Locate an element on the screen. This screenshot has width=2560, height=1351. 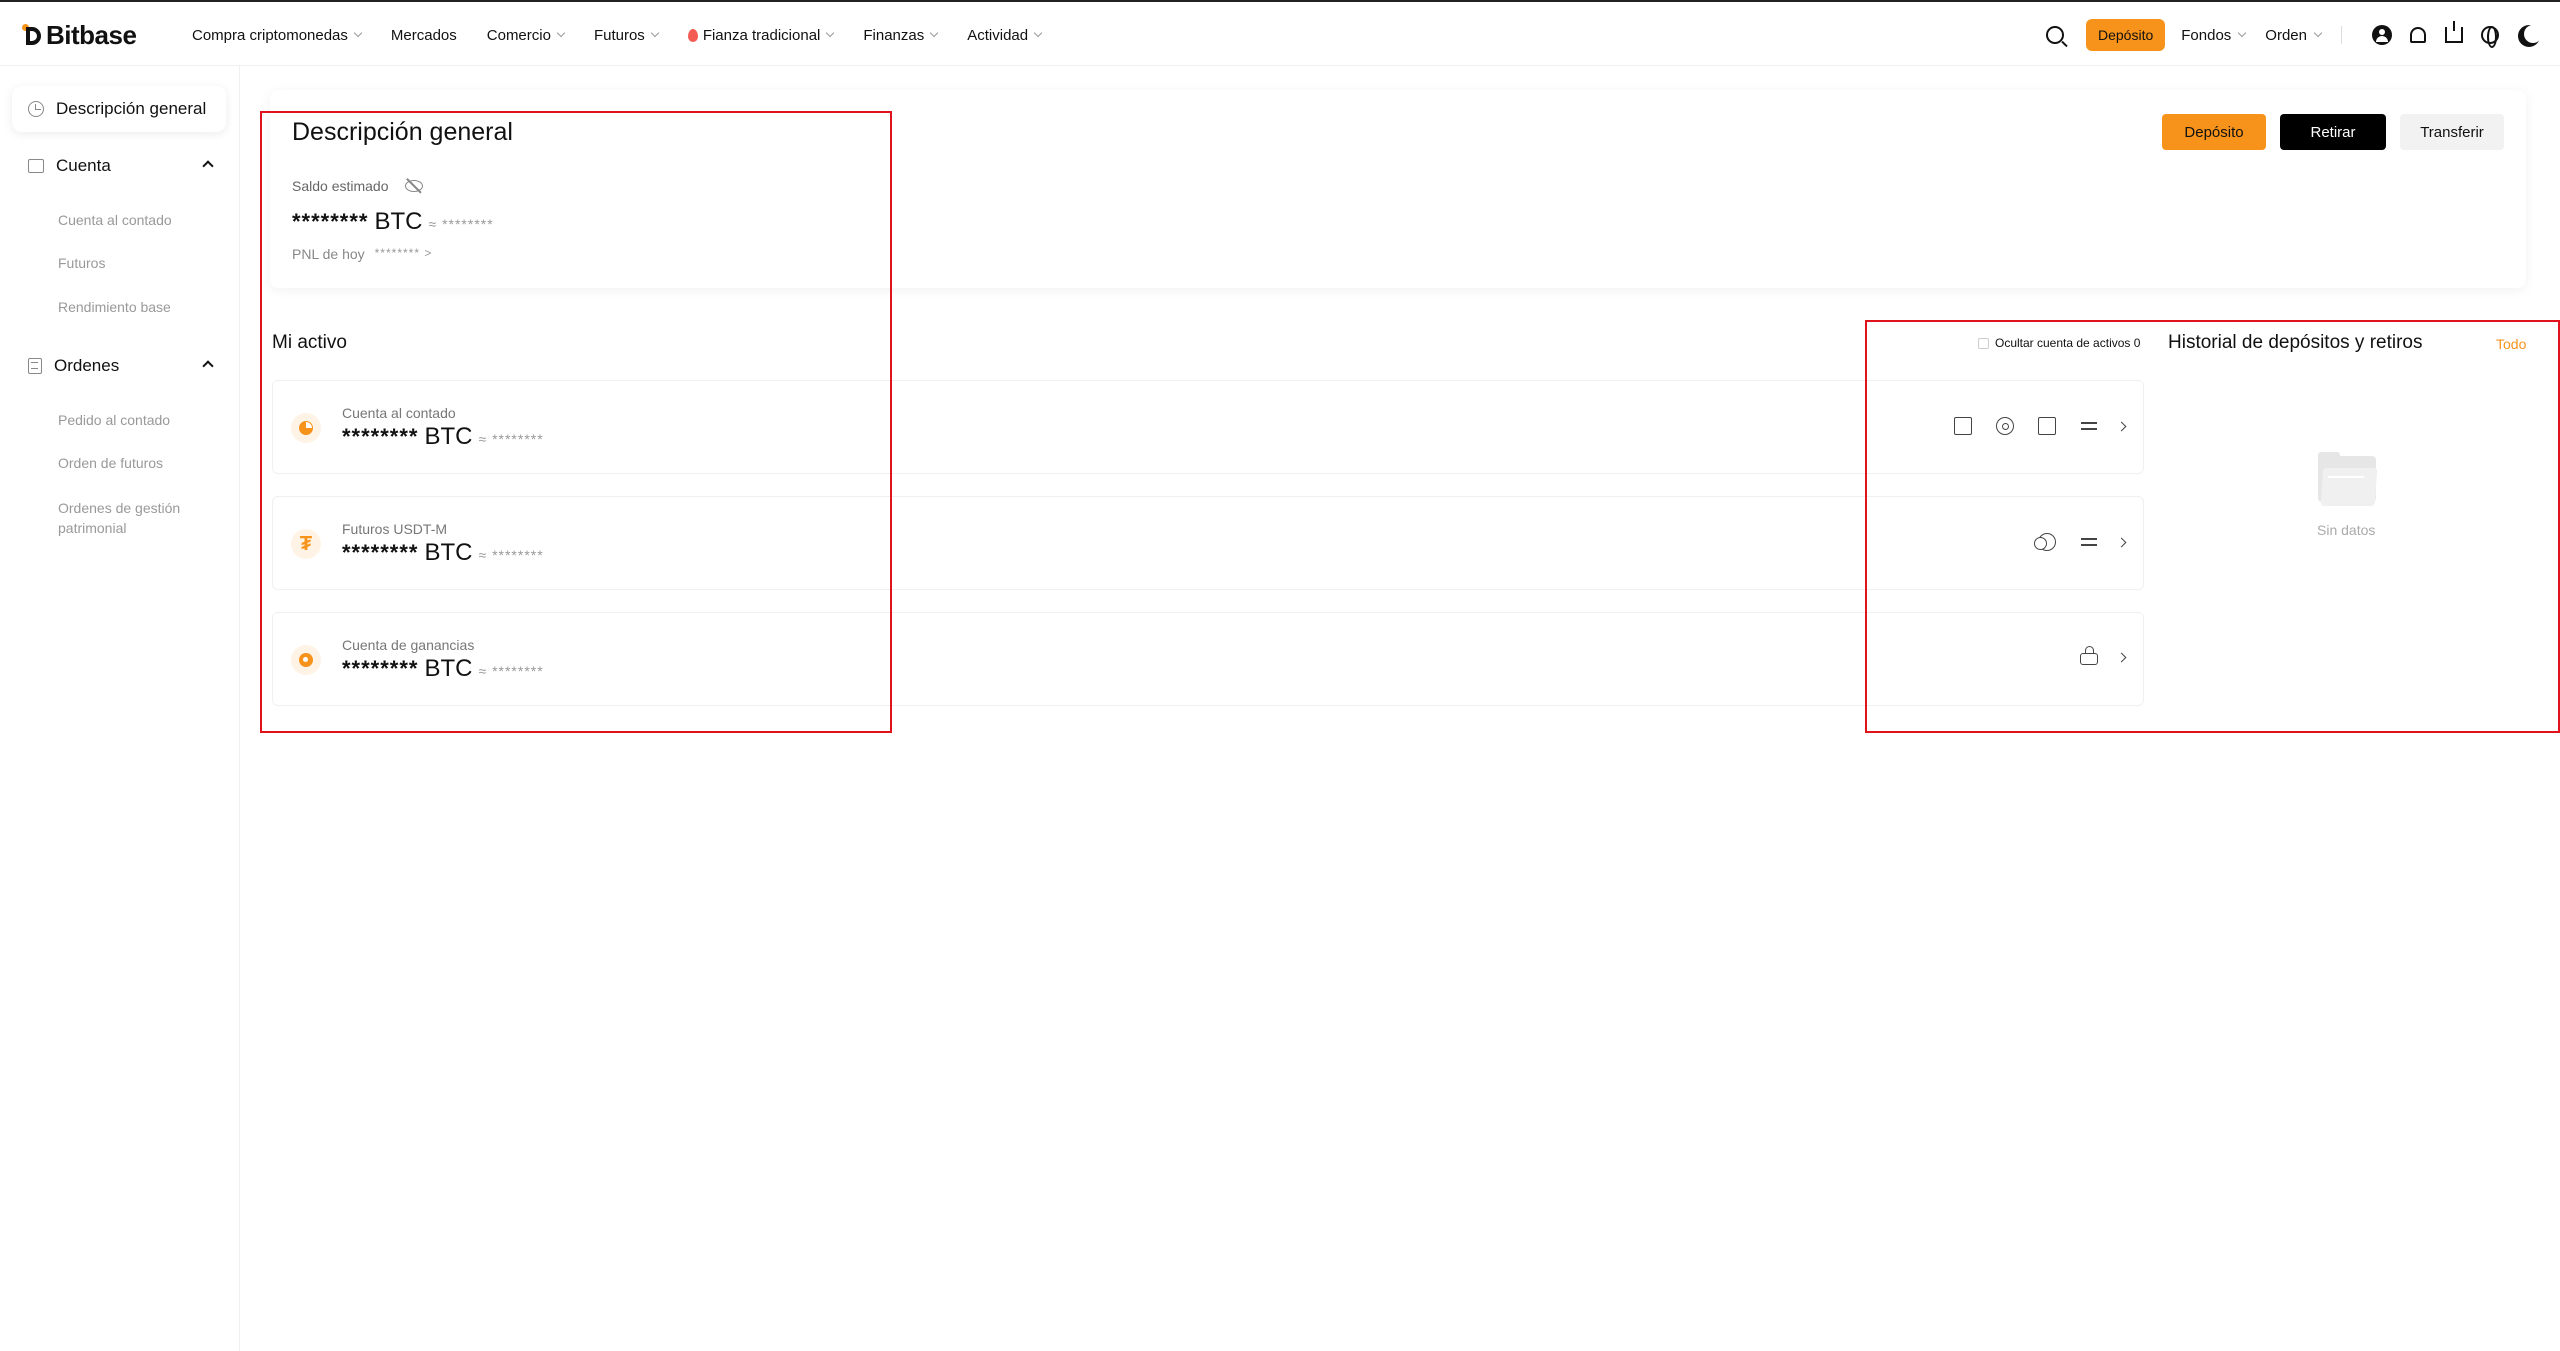
sidebar-group-orders: Ordenes is located at coordinates (121, 366).